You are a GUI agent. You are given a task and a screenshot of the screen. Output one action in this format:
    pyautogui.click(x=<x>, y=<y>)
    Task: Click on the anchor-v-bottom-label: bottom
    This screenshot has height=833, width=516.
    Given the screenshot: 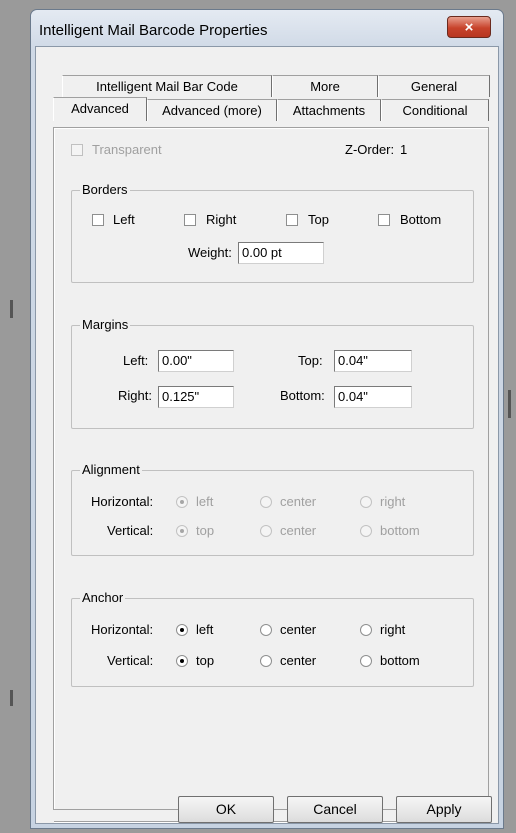 What is the action you would take?
    pyautogui.click(x=400, y=660)
    